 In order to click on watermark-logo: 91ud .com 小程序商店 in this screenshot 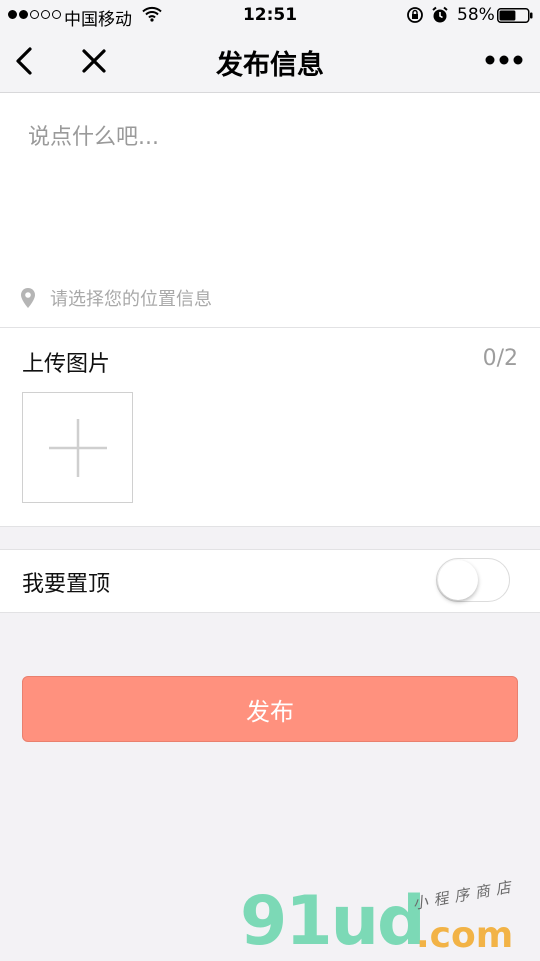, I will do `click(386, 919)`.